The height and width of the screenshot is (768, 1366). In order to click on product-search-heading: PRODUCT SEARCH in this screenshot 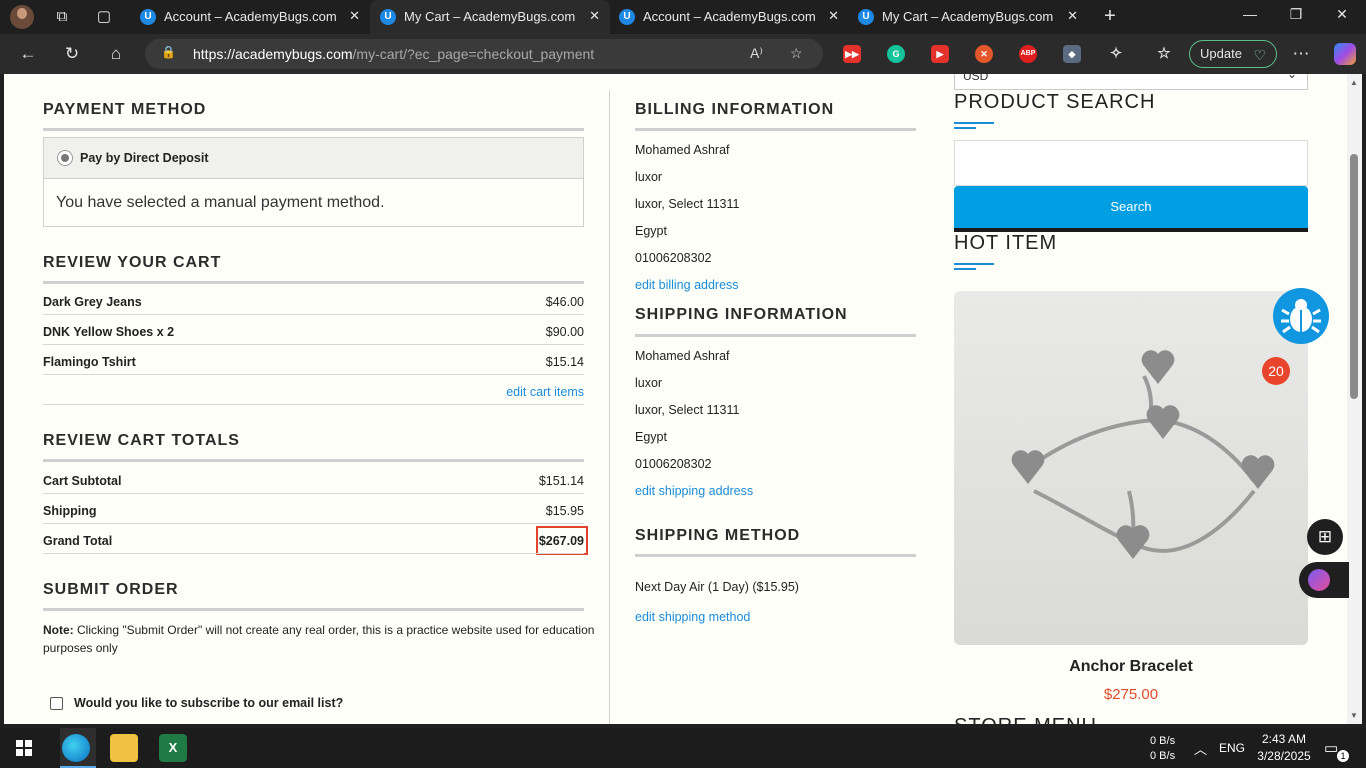, I will do `click(1055, 102)`.